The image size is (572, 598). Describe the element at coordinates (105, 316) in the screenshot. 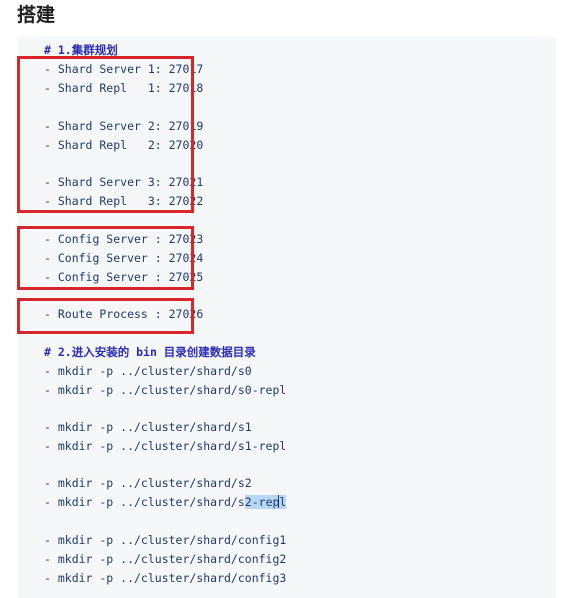

I see `highlight-box-route-process` at that location.